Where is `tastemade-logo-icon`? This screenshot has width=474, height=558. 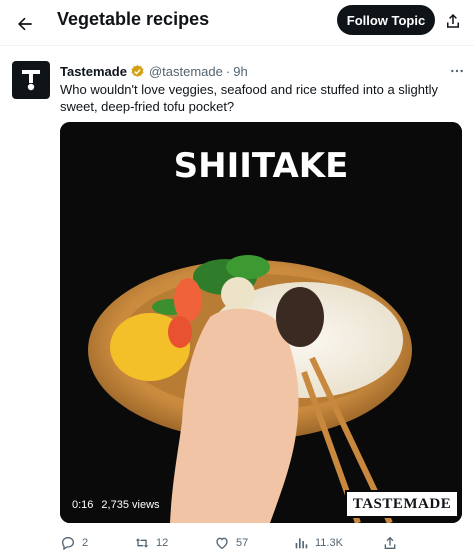
tastemade-logo-icon is located at coordinates (31, 80).